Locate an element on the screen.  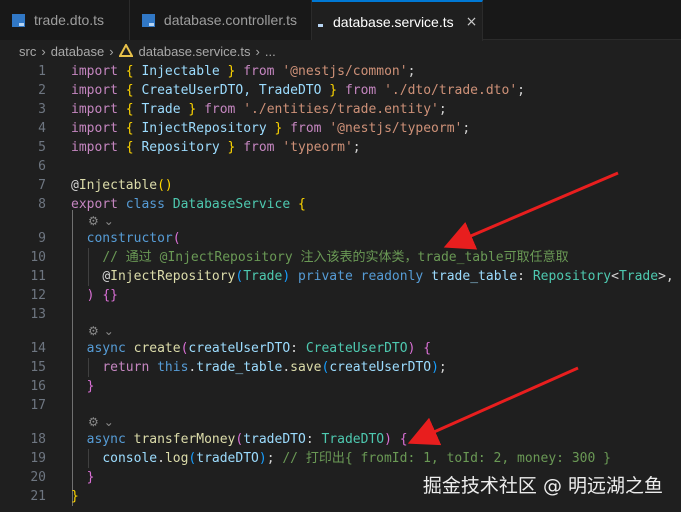
code-token: ( is located at coordinates (176, 238).